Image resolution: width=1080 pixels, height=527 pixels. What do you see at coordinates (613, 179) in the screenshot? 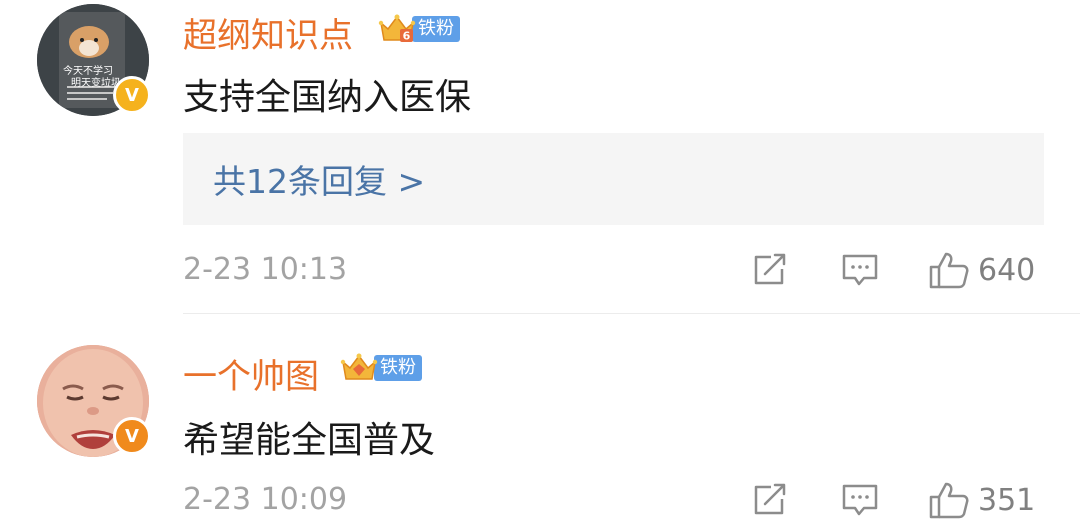
I see `replies-box: 共12条回复 >` at bounding box center [613, 179].